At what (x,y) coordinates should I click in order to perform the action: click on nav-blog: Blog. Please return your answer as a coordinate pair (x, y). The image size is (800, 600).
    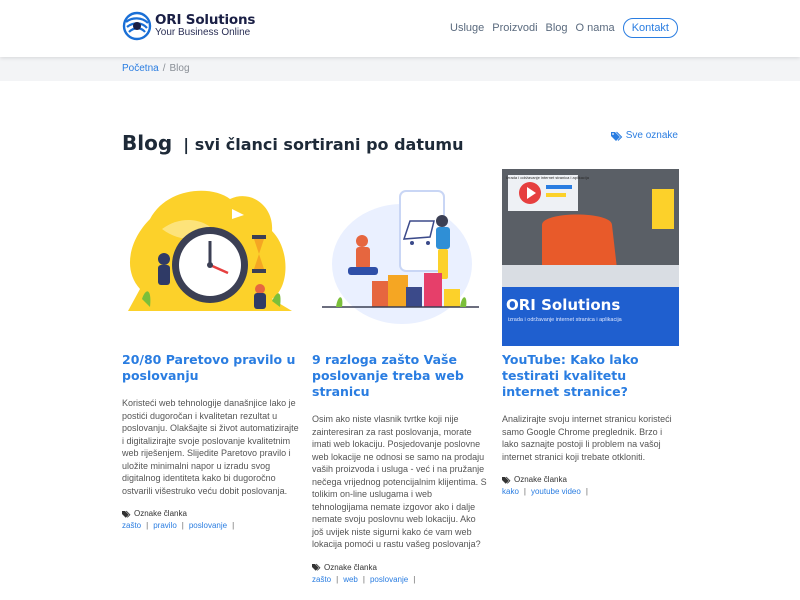
    Looking at the image, I should click on (557, 28).